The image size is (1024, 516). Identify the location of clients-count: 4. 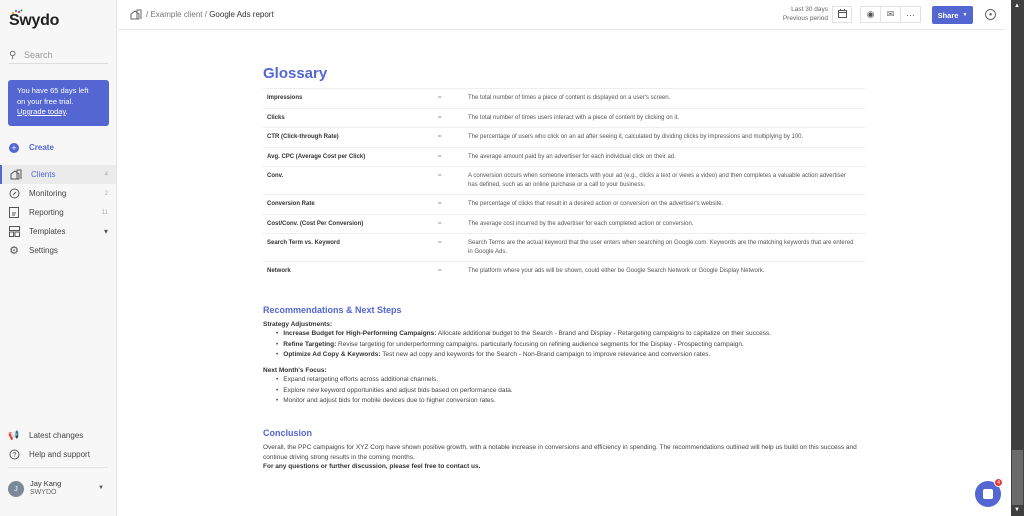
(106, 174).